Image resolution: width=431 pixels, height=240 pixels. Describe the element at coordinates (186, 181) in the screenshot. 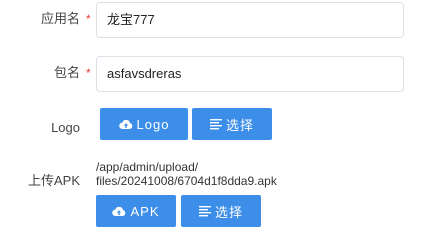

I see `apk-file-path-line2: files/20241008/6704d1f8dda9.apk` at that location.